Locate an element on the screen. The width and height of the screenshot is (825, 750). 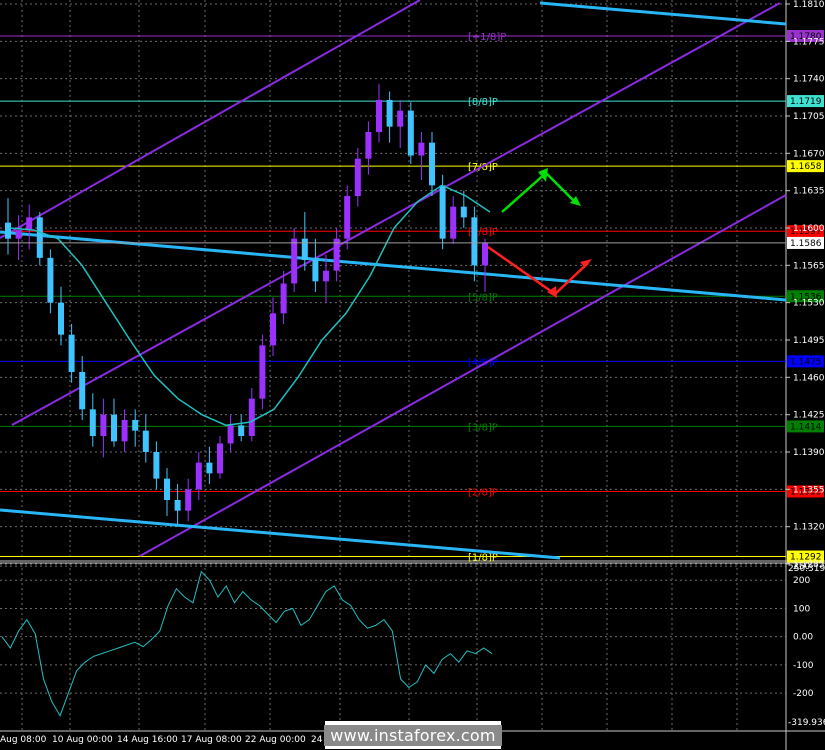
price-tick-label: 1.1425 is located at coordinates (809, 416).